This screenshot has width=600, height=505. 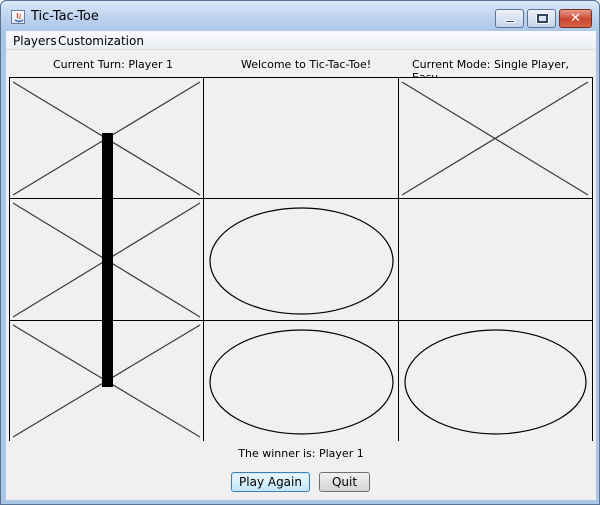 What do you see at coordinates (301, 138) in the screenshot?
I see `board-cell-r1c2` at bounding box center [301, 138].